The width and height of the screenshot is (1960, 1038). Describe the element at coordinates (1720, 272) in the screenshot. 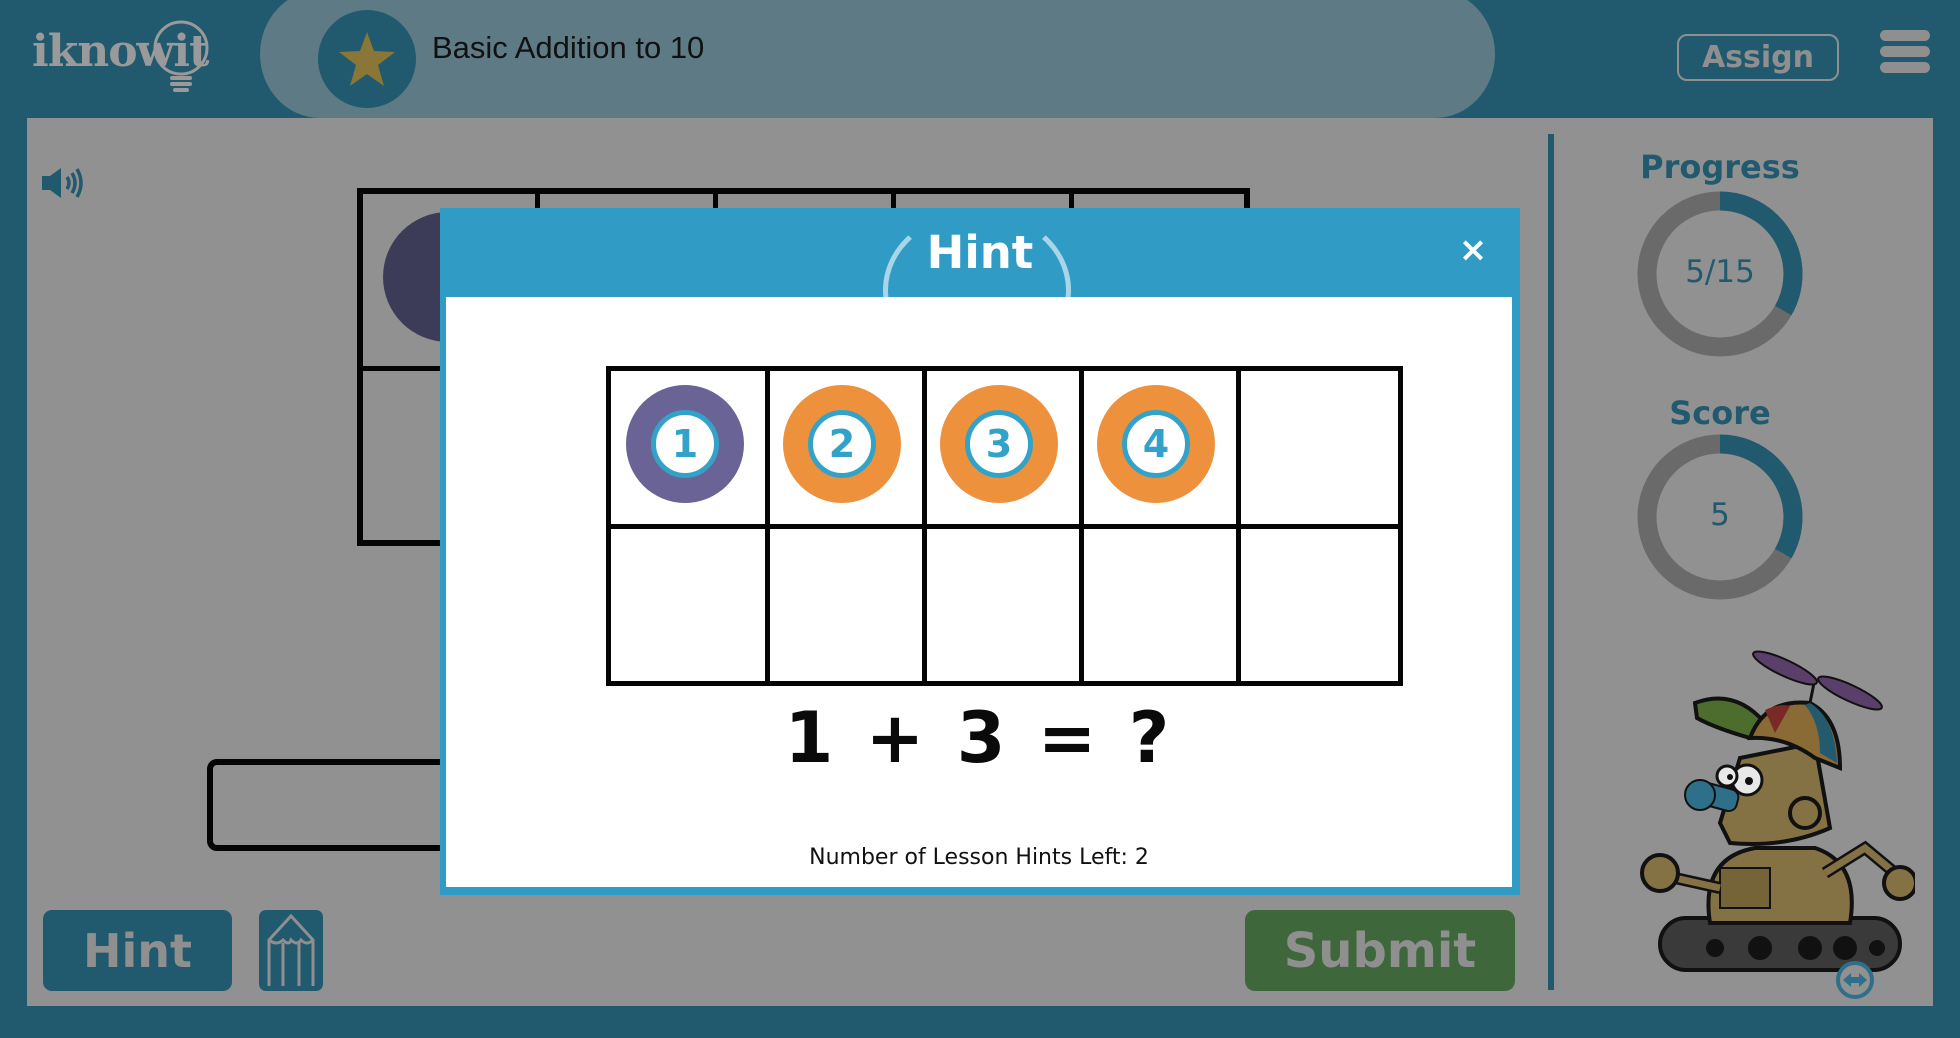

I see `progress-value: 5/15` at that location.